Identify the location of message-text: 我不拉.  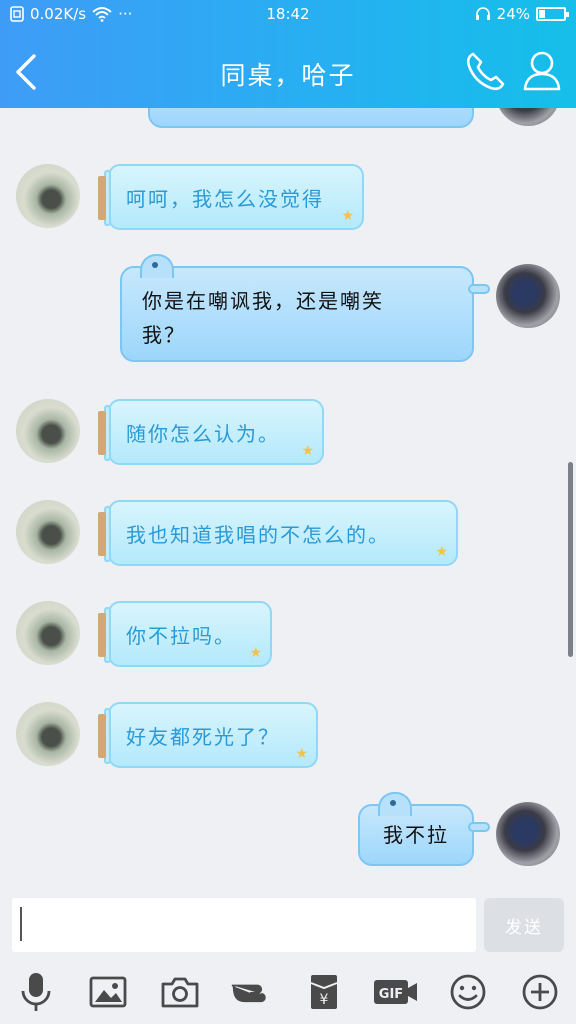
(416, 835).